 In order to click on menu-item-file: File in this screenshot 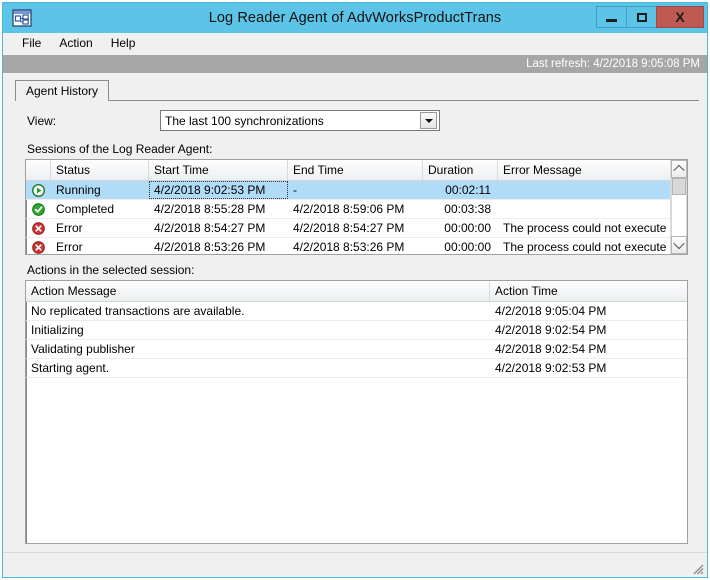, I will do `click(31, 43)`.